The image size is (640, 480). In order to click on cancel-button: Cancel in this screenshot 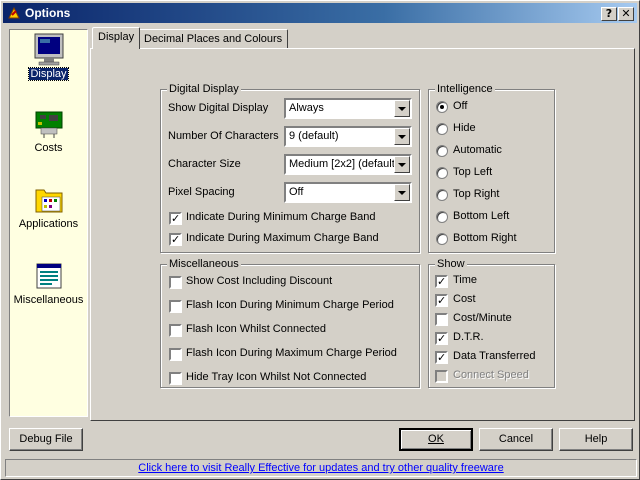, I will do `click(516, 439)`.